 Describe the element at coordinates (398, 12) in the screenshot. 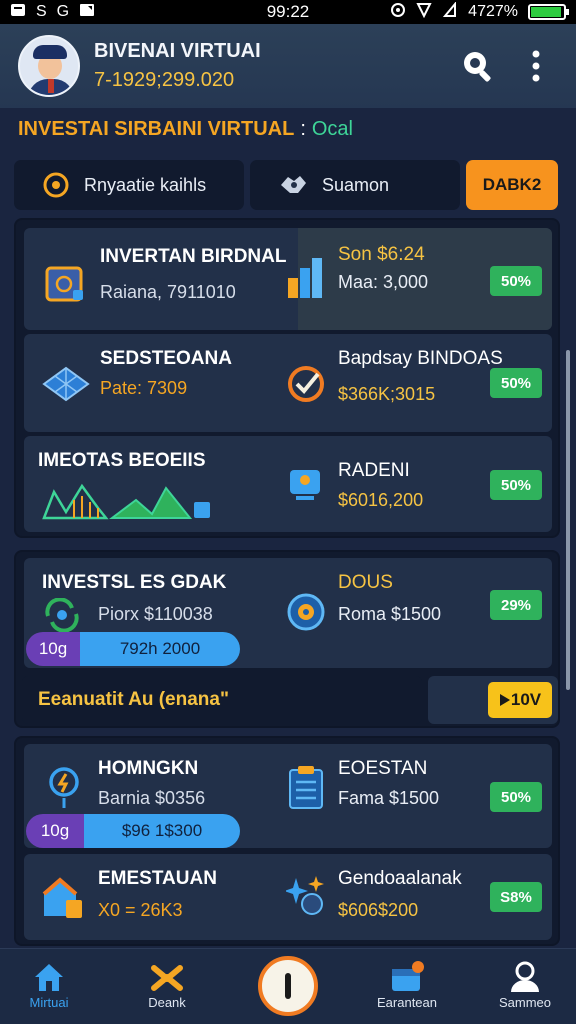

I see `alarm-icon` at that location.